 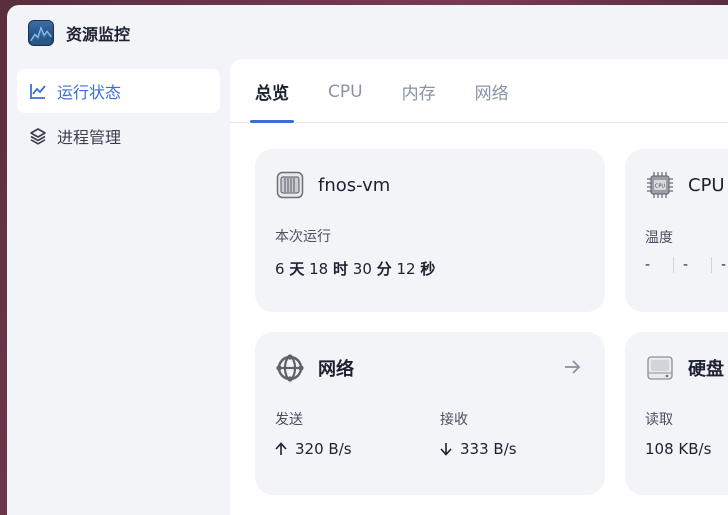 What do you see at coordinates (336, 369) in the screenshot?
I see `network-title: 网络` at bounding box center [336, 369].